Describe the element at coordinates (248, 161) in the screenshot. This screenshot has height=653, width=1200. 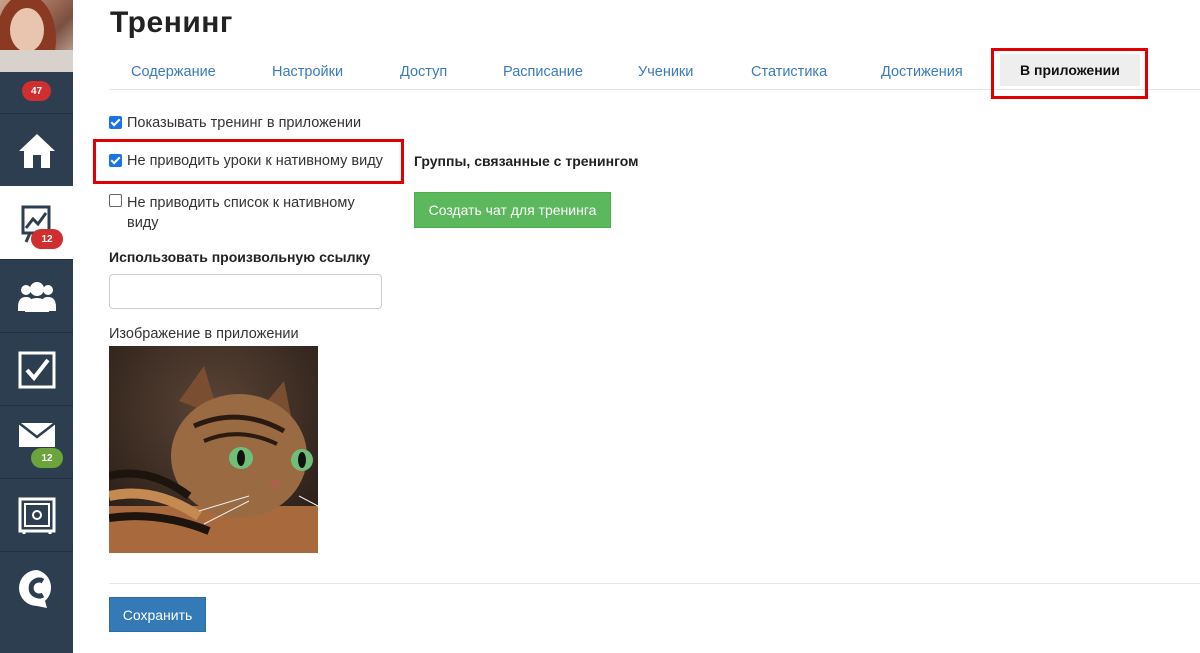
I see `checkbox-highlight-frame` at that location.